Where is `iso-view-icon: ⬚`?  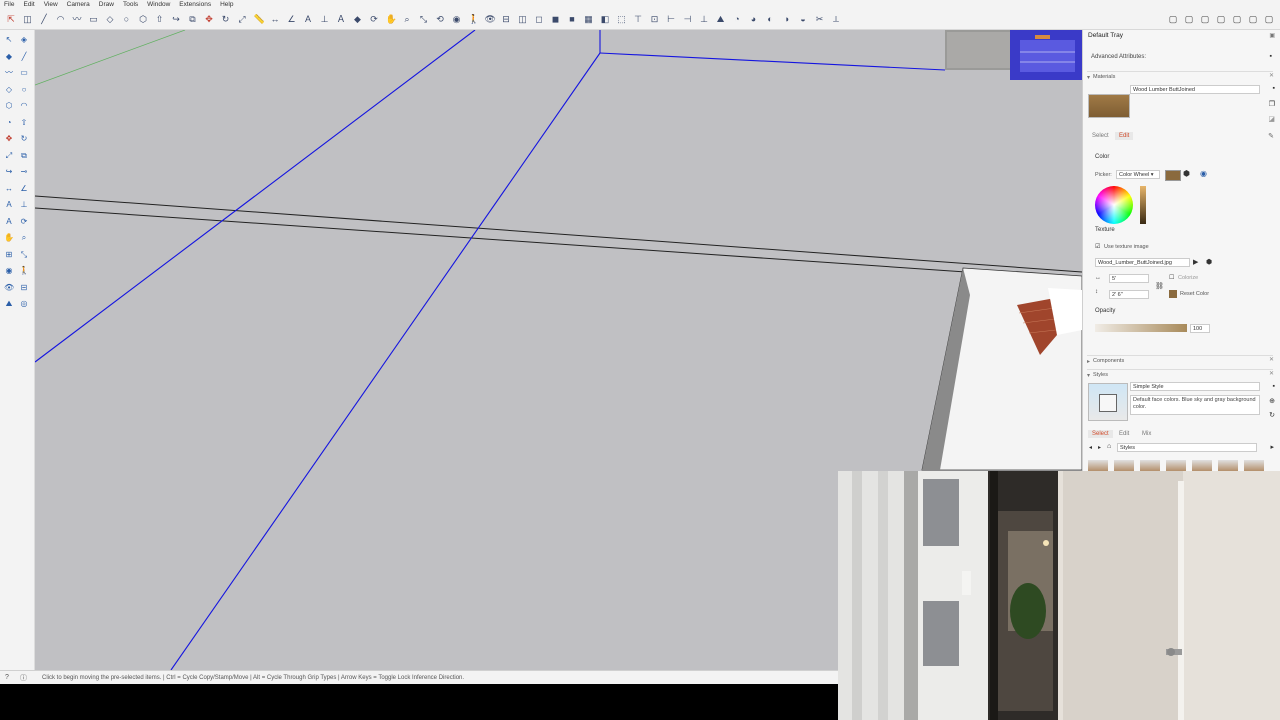 iso-view-icon: ⬚ is located at coordinates (622, 19).